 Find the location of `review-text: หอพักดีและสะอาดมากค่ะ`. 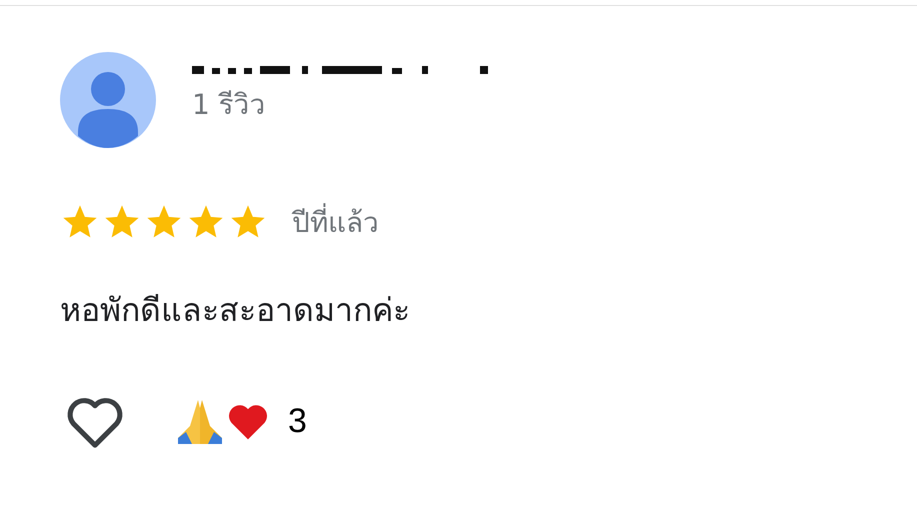

review-text: หอพักดีและสะอาดมากค่ะ is located at coordinates (235, 310).